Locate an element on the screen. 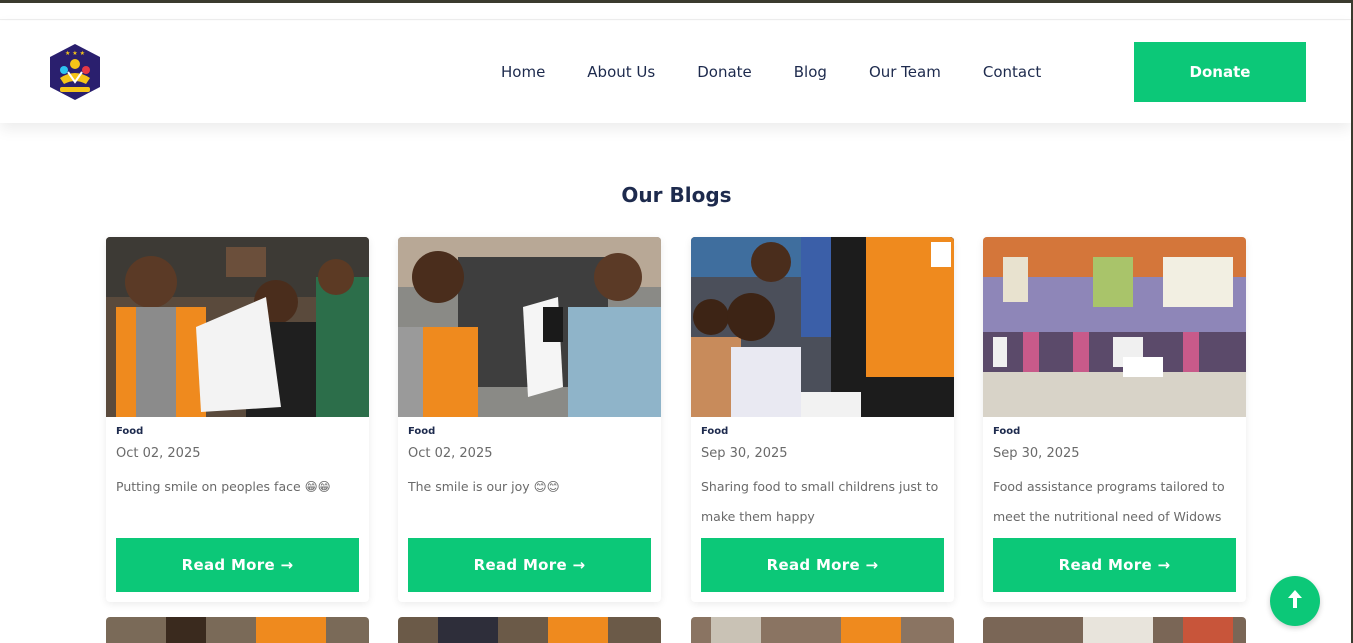 The height and width of the screenshot is (643, 1353). nav-team-link: Our Team is located at coordinates (905, 72).